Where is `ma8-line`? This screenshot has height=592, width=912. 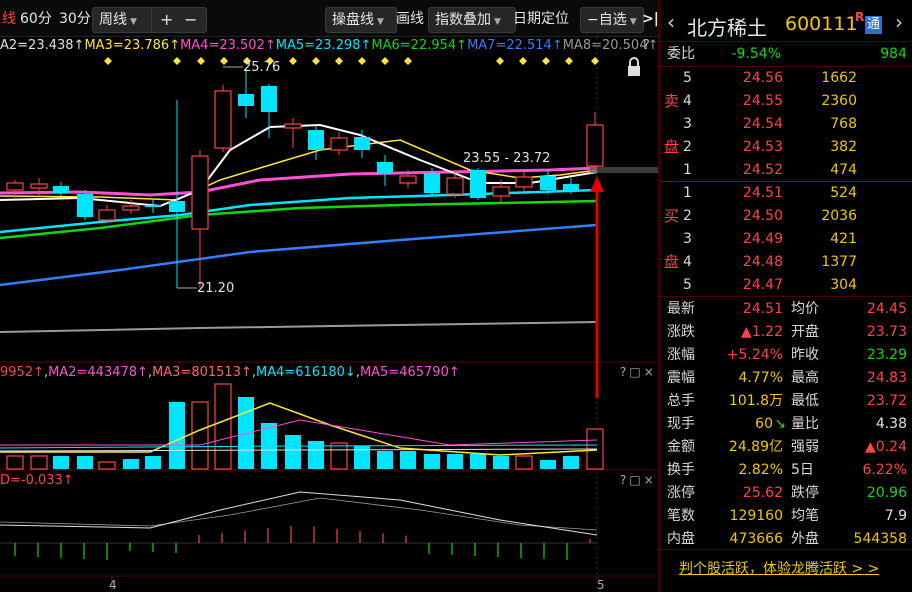
ma8-line is located at coordinates (299, 327).